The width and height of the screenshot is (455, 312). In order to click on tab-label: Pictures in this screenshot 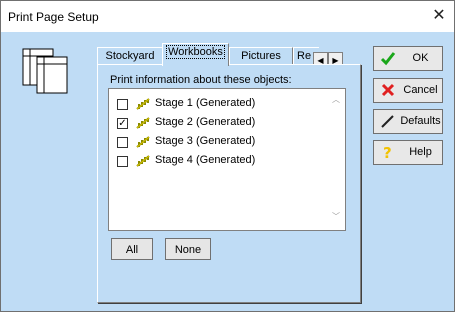, I will do `click(261, 56)`.